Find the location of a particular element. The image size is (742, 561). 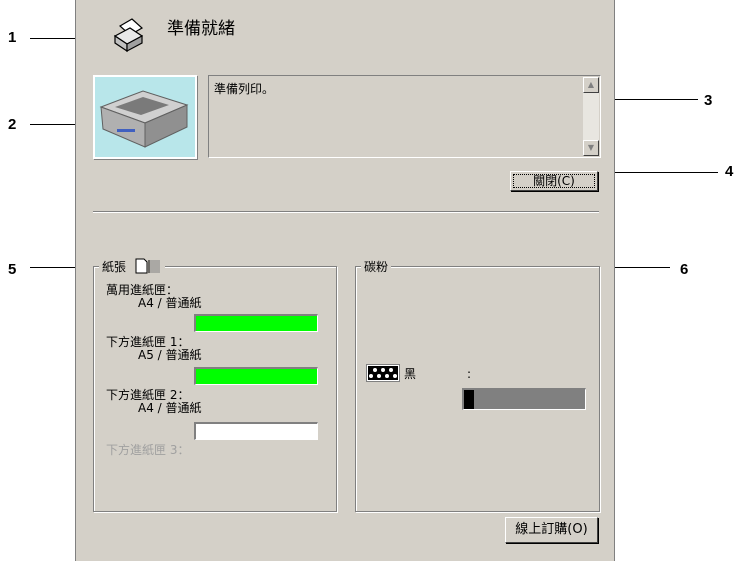

callout-4: 4 is located at coordinates (729, 171).